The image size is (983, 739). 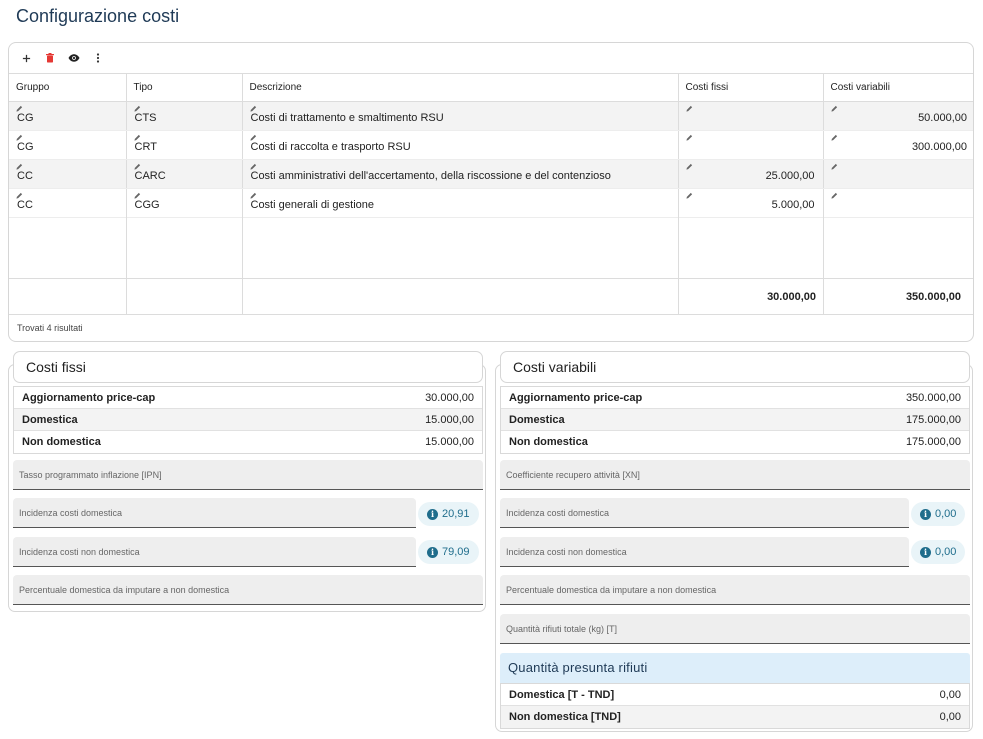 I want to click on incidenza-domestica-chip: i 20,91, so click(x=448, y=514).